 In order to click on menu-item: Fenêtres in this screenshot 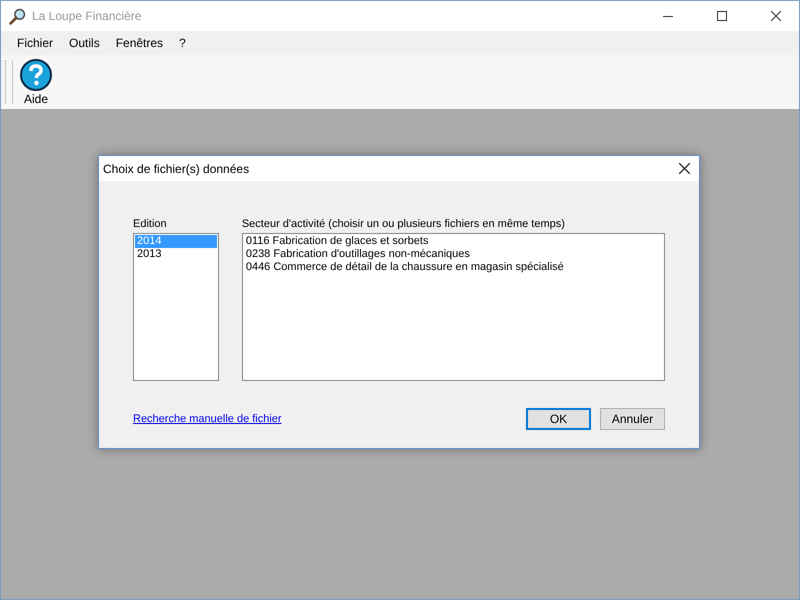, I will do `click(140, 43)`.